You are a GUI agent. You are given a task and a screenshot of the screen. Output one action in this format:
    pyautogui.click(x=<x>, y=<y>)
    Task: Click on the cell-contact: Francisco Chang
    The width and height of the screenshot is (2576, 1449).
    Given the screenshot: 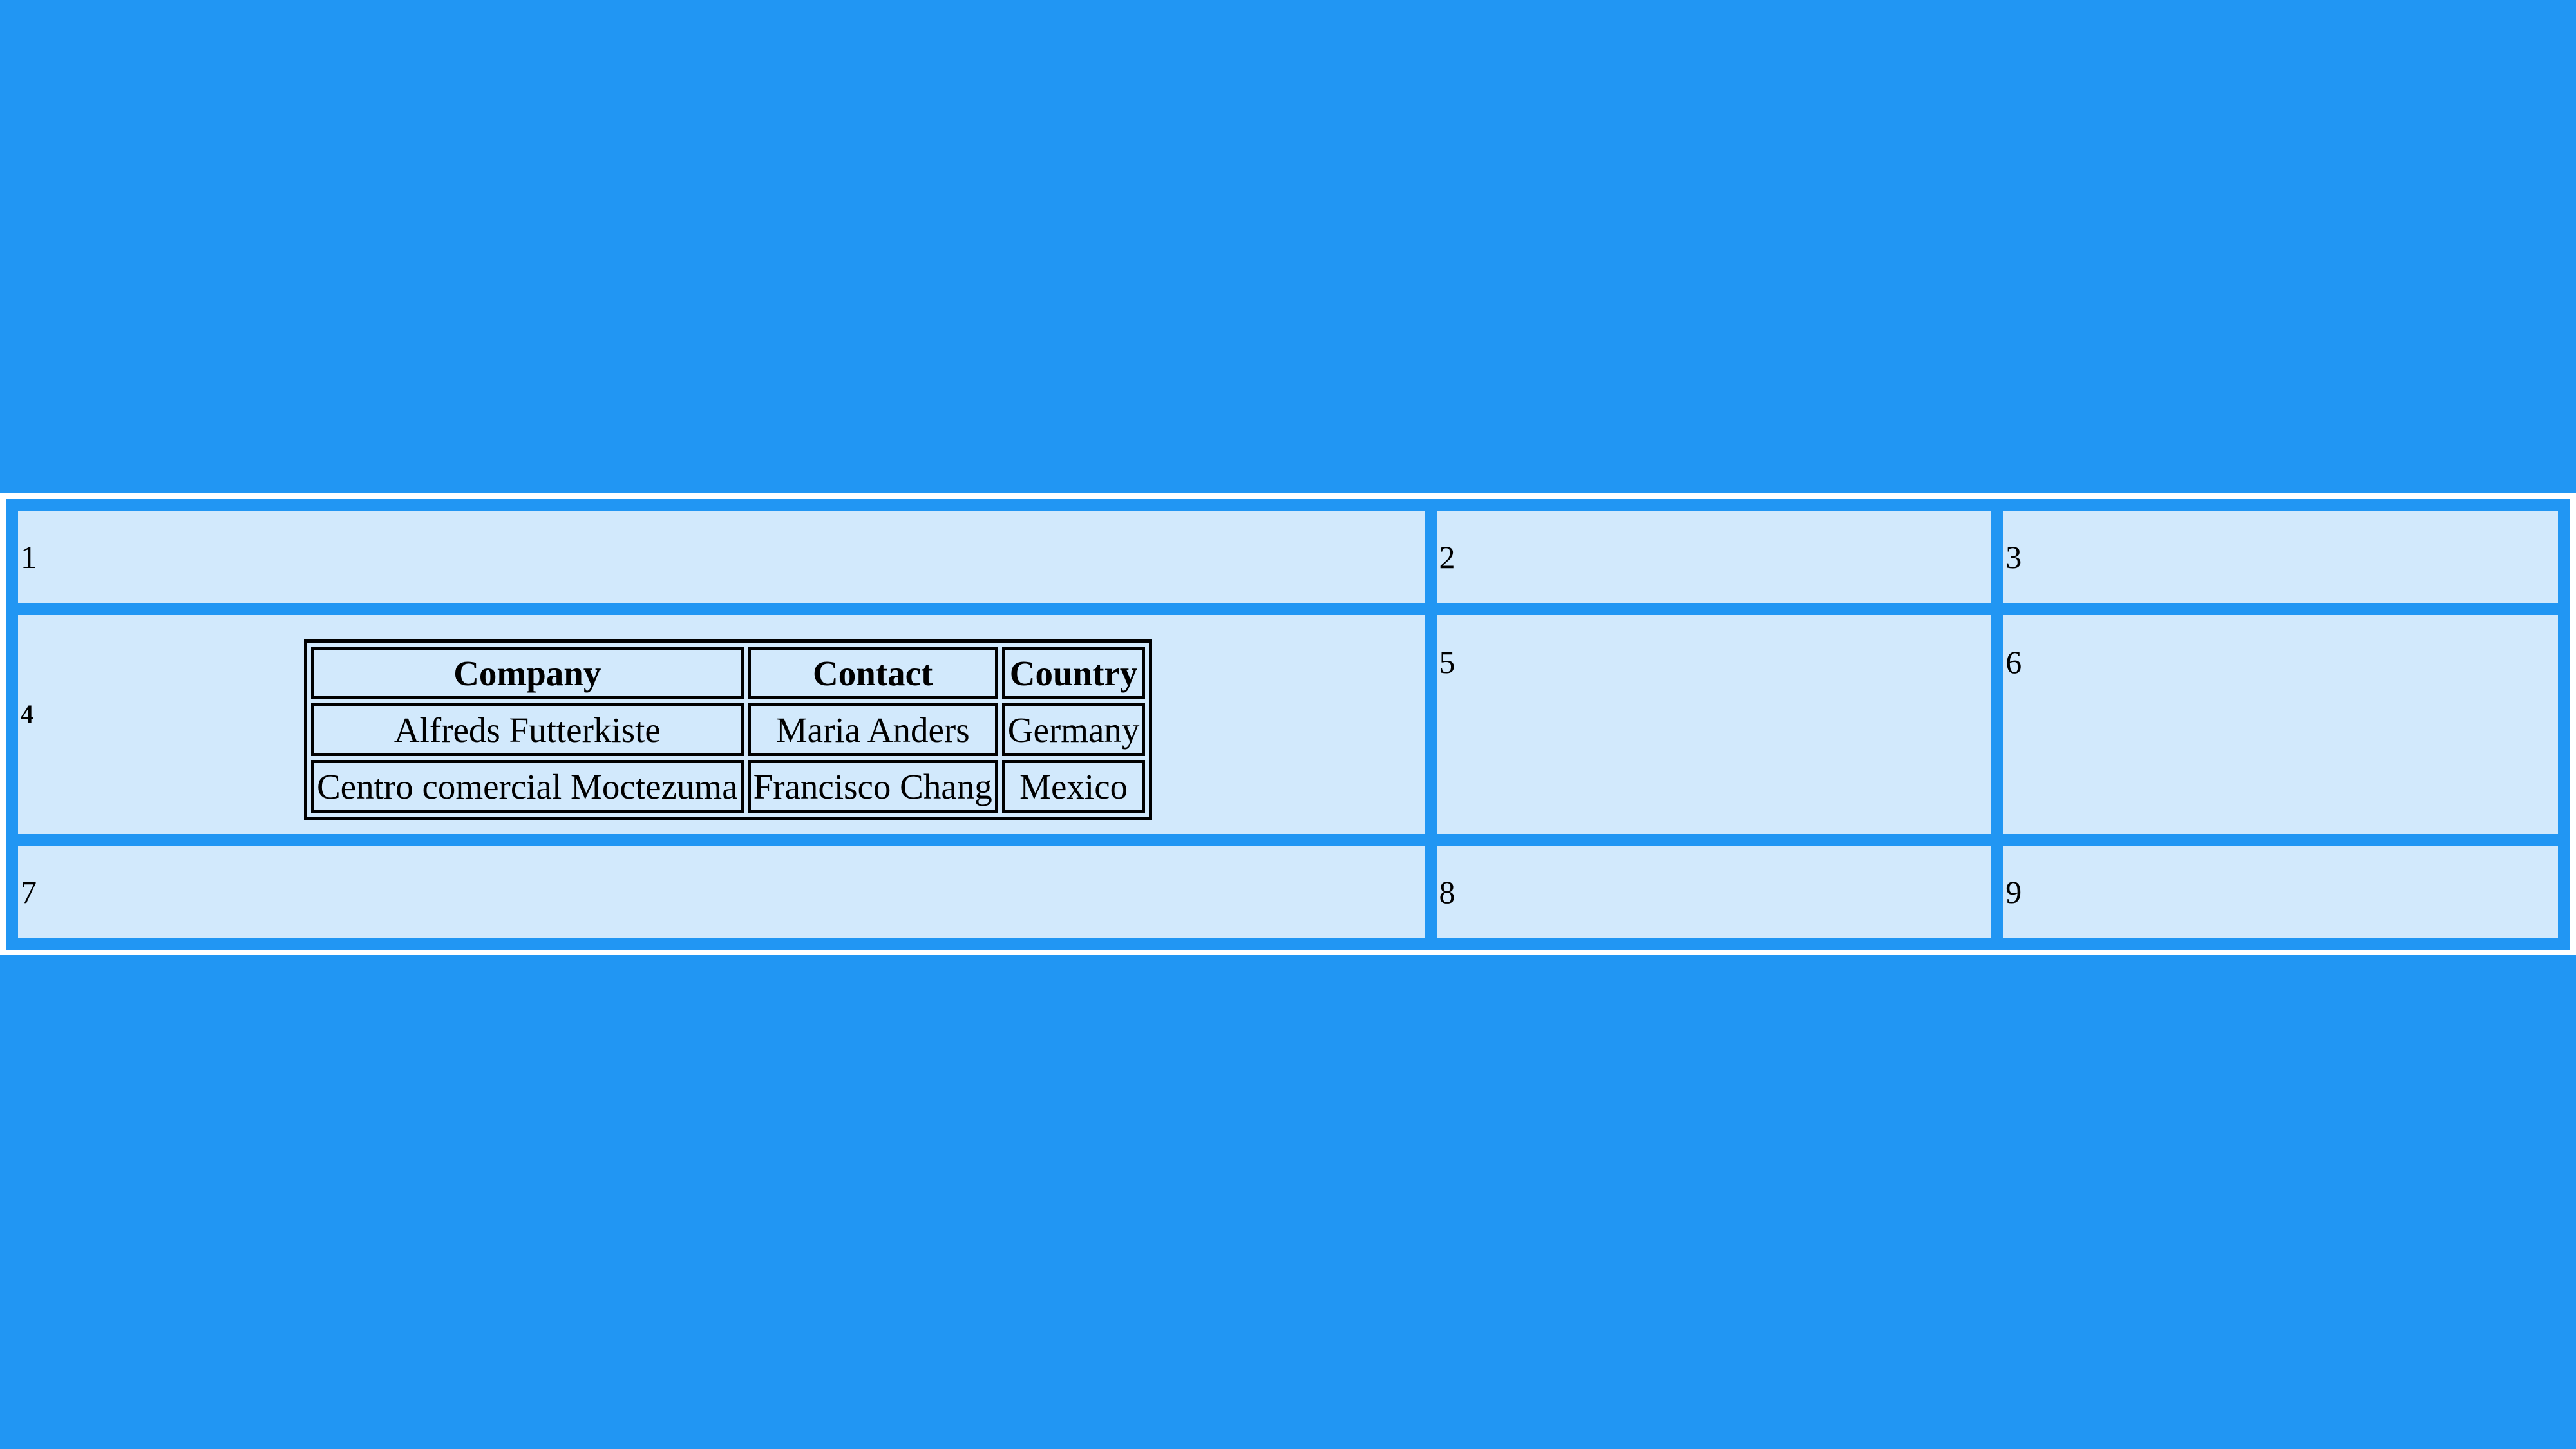 What is the action you would take?
    pyautogui.click(x=873, y=786)
    